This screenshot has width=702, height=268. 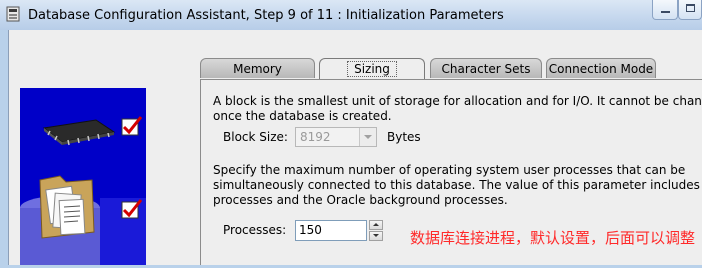 I want to click on tab-label: Connection Mode, so click(x=601, y=69).